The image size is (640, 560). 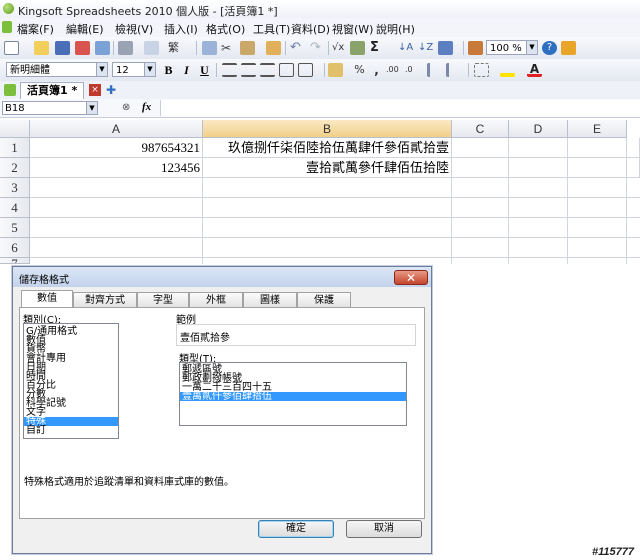 What do you see at coordinates (95, 90) in the screenshot?
I see `close-tab-icon: ×` at bounding box center [95, 90].